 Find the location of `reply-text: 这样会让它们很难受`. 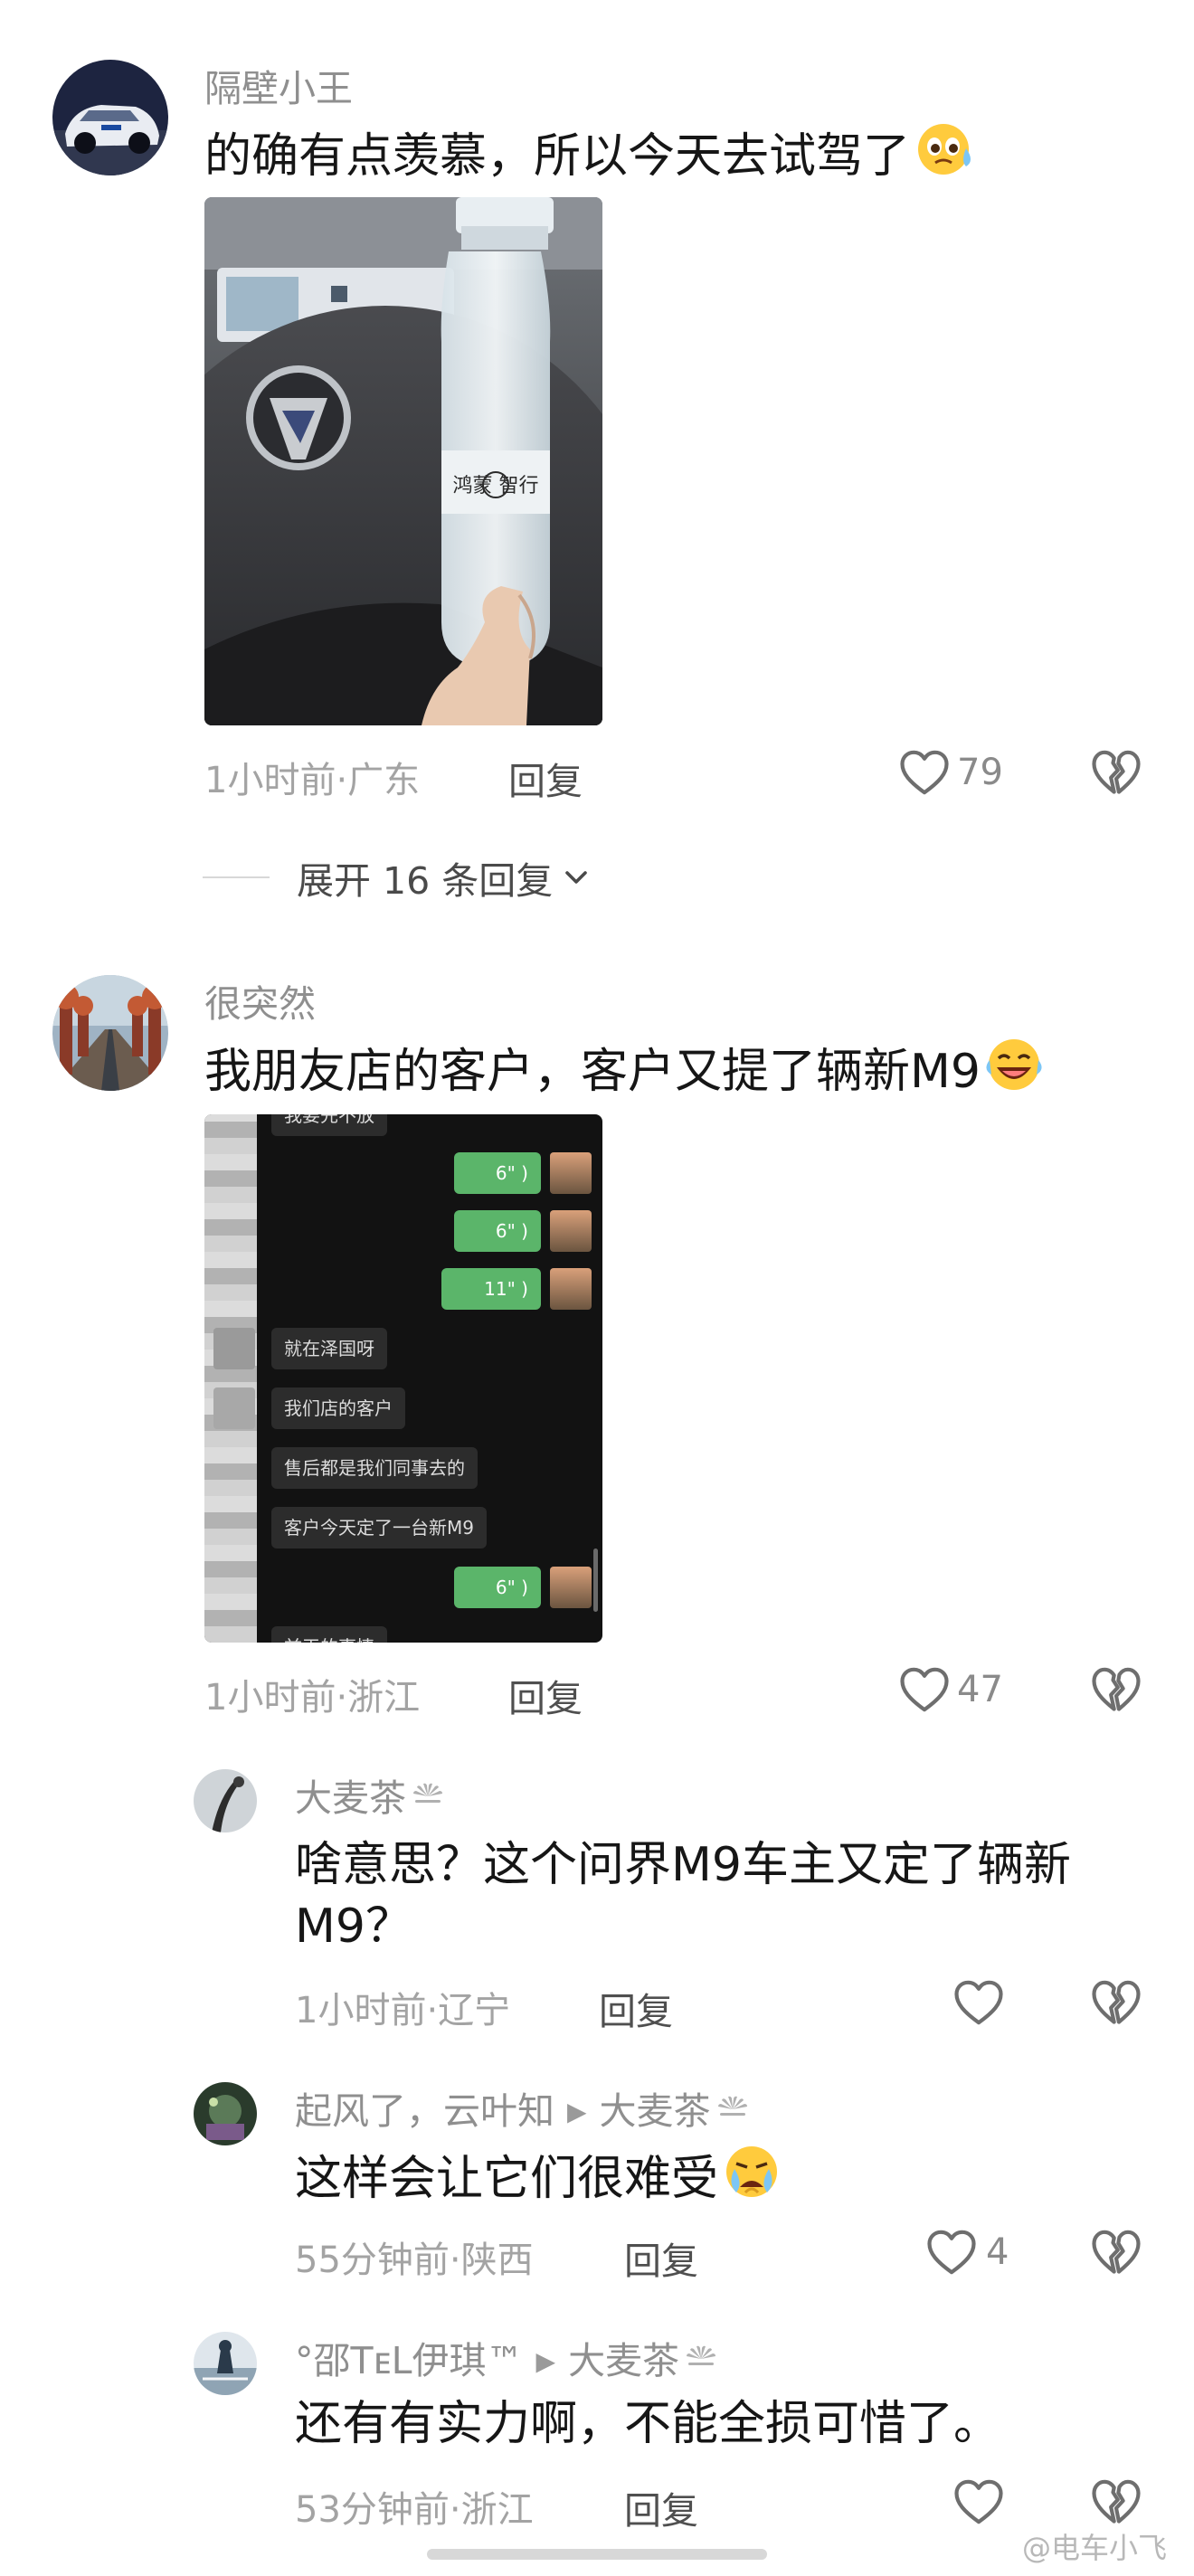

reply-text: 这样会让它们很难受 is located at coordinates (540, 2180).